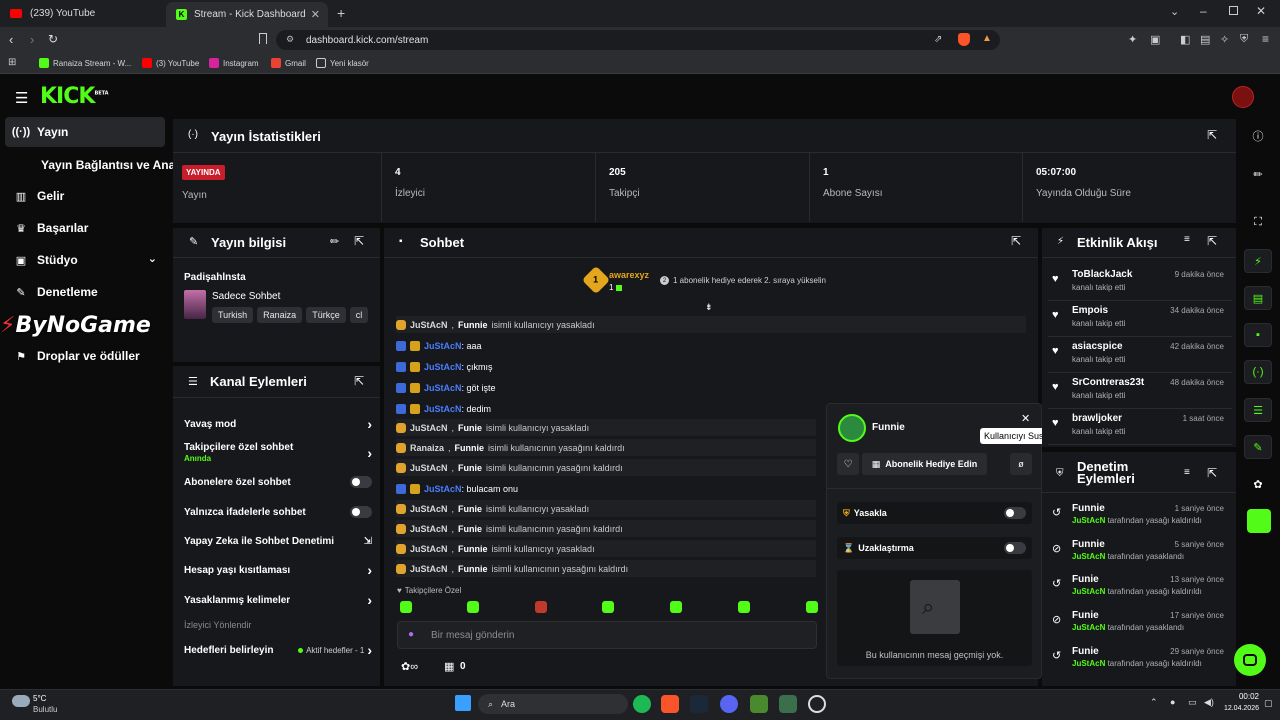  Describe the element at coordinates (359, 315) in the screenshot. I see `tag: cl` at that location.